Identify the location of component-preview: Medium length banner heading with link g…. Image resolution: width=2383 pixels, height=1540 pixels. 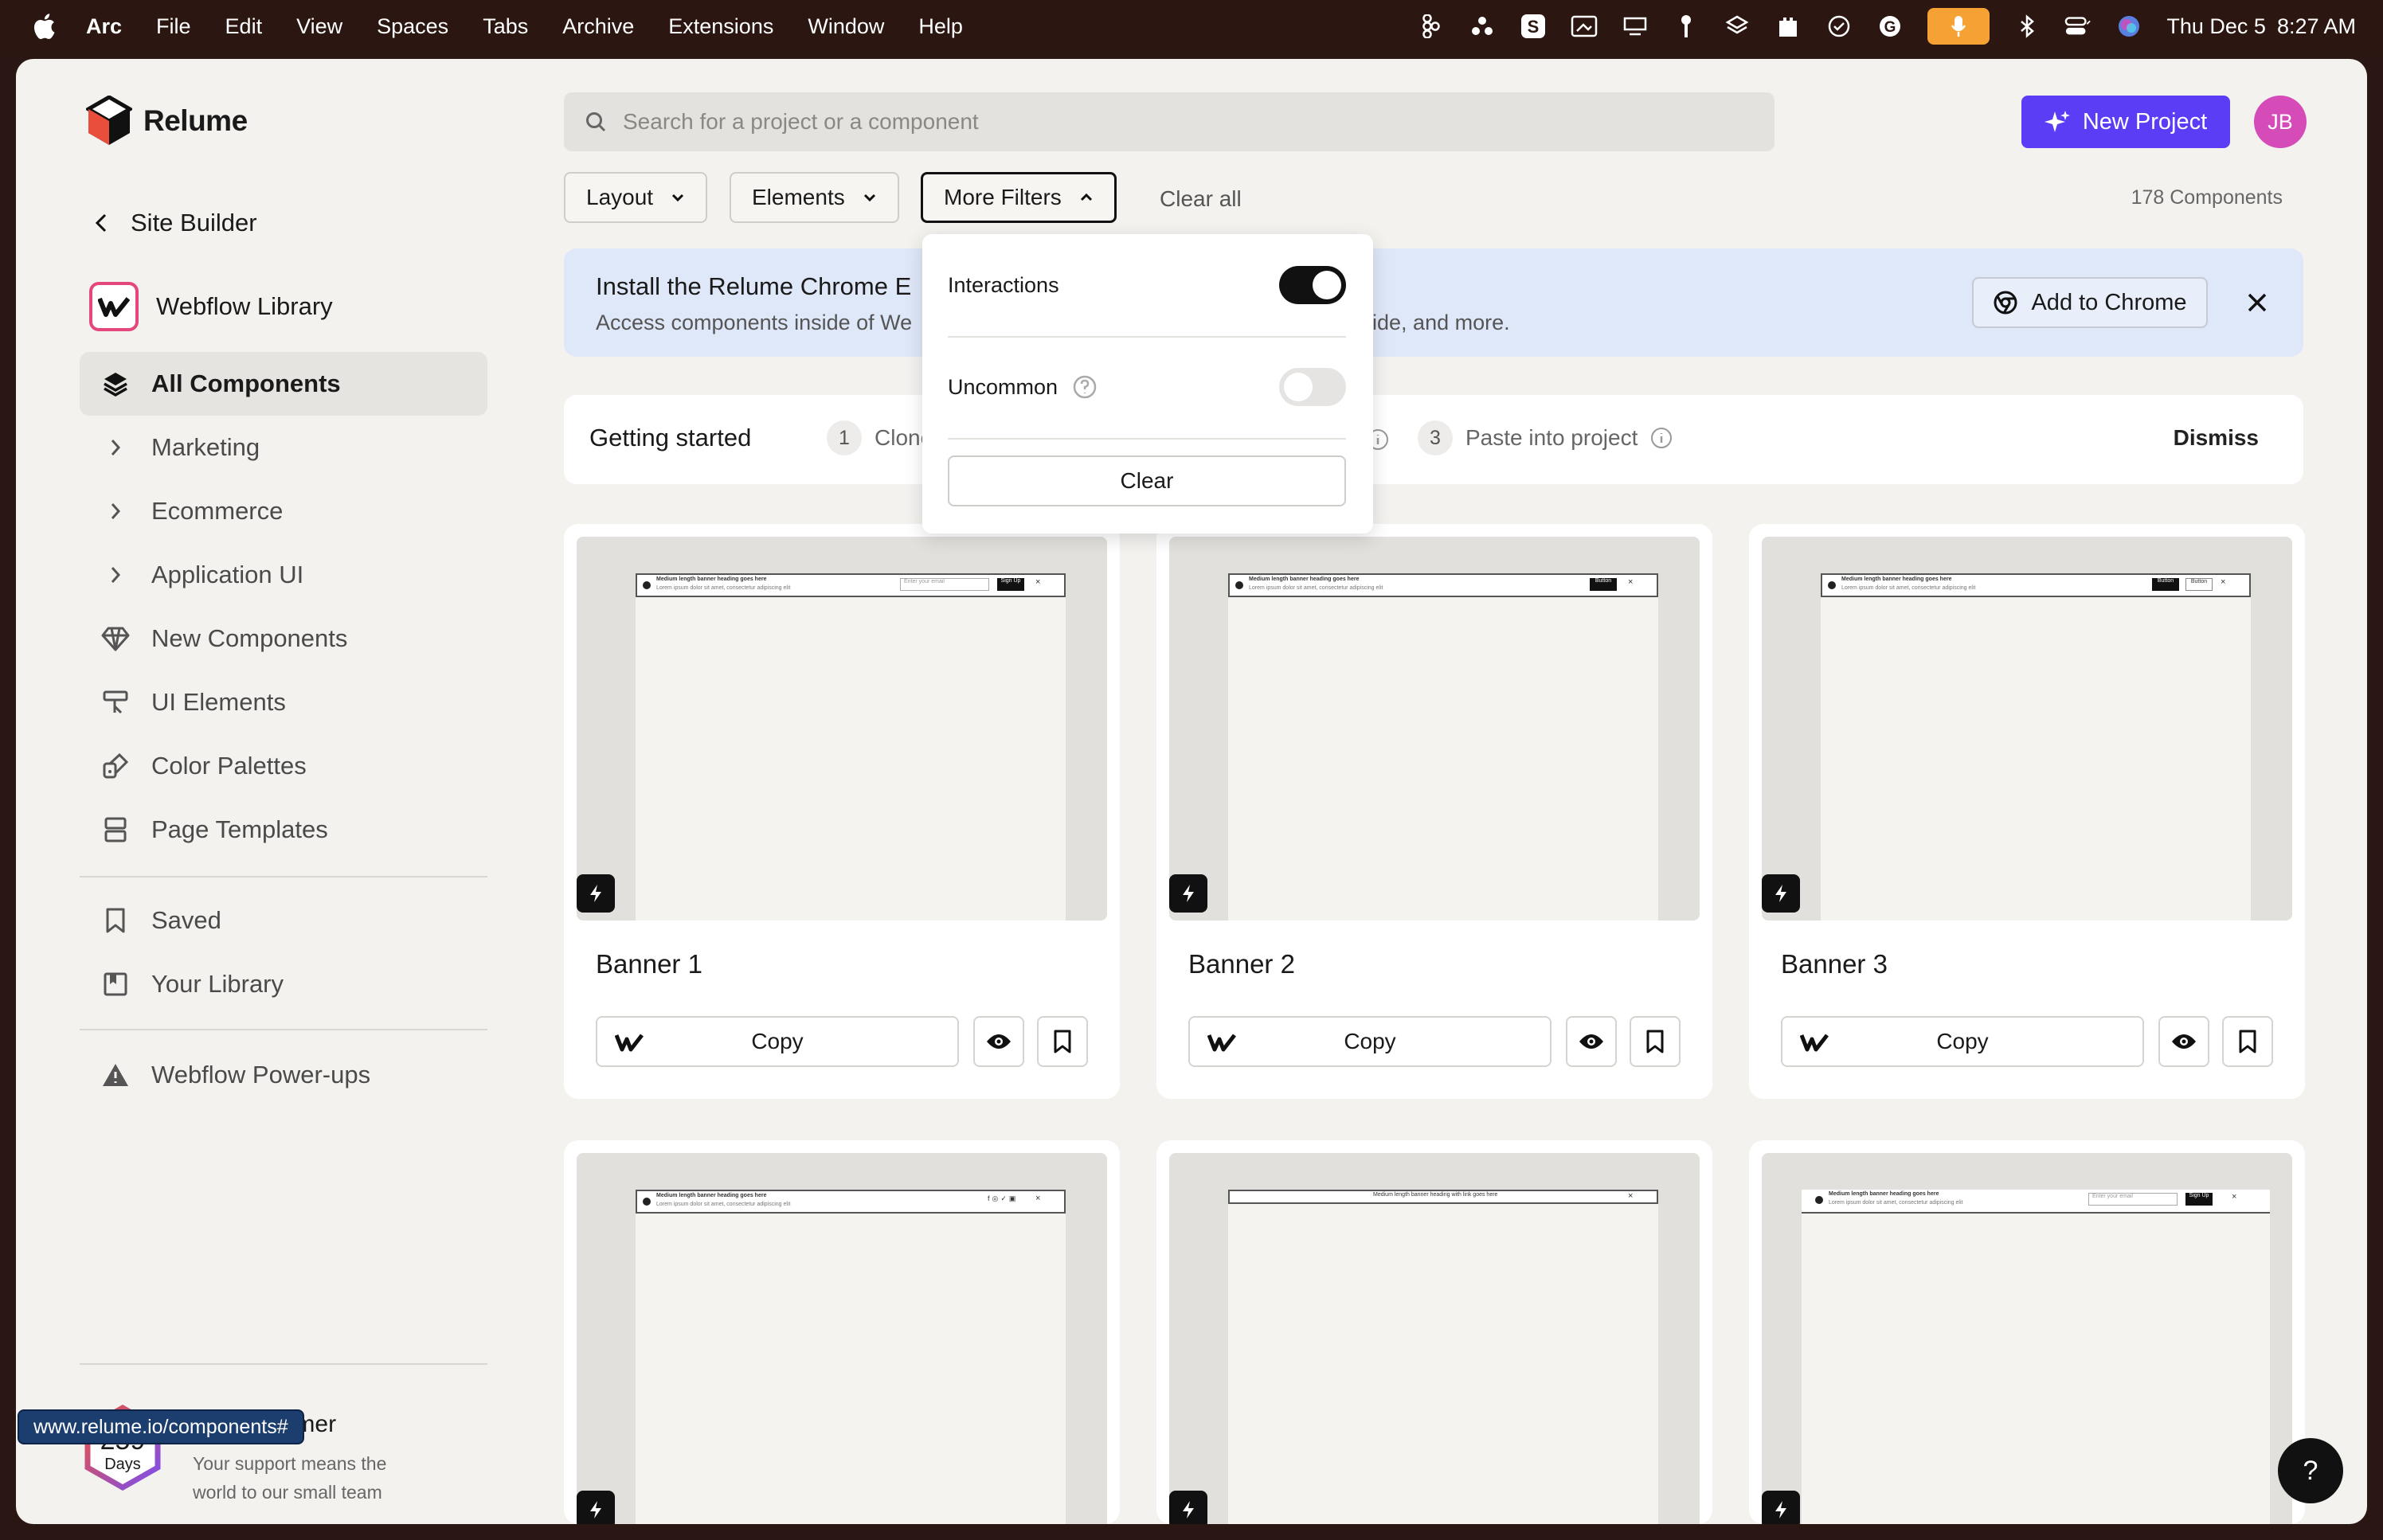
(1434, 1338).